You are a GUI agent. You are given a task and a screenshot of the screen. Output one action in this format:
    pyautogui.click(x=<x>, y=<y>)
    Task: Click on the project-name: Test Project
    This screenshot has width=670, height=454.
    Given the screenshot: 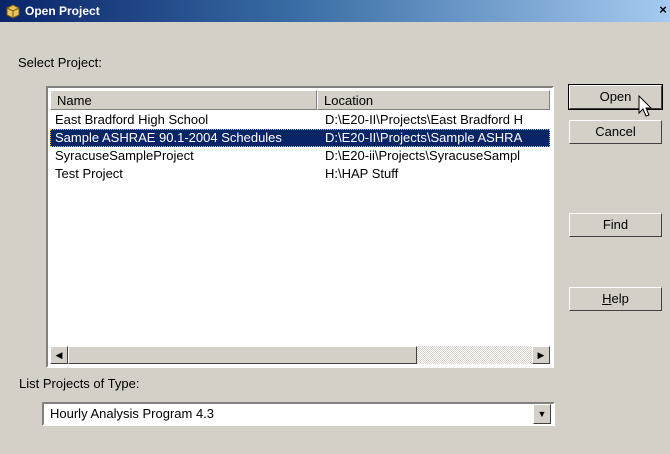 What is the action you would take?
    pyautogui.click(x=89, y=173)
    